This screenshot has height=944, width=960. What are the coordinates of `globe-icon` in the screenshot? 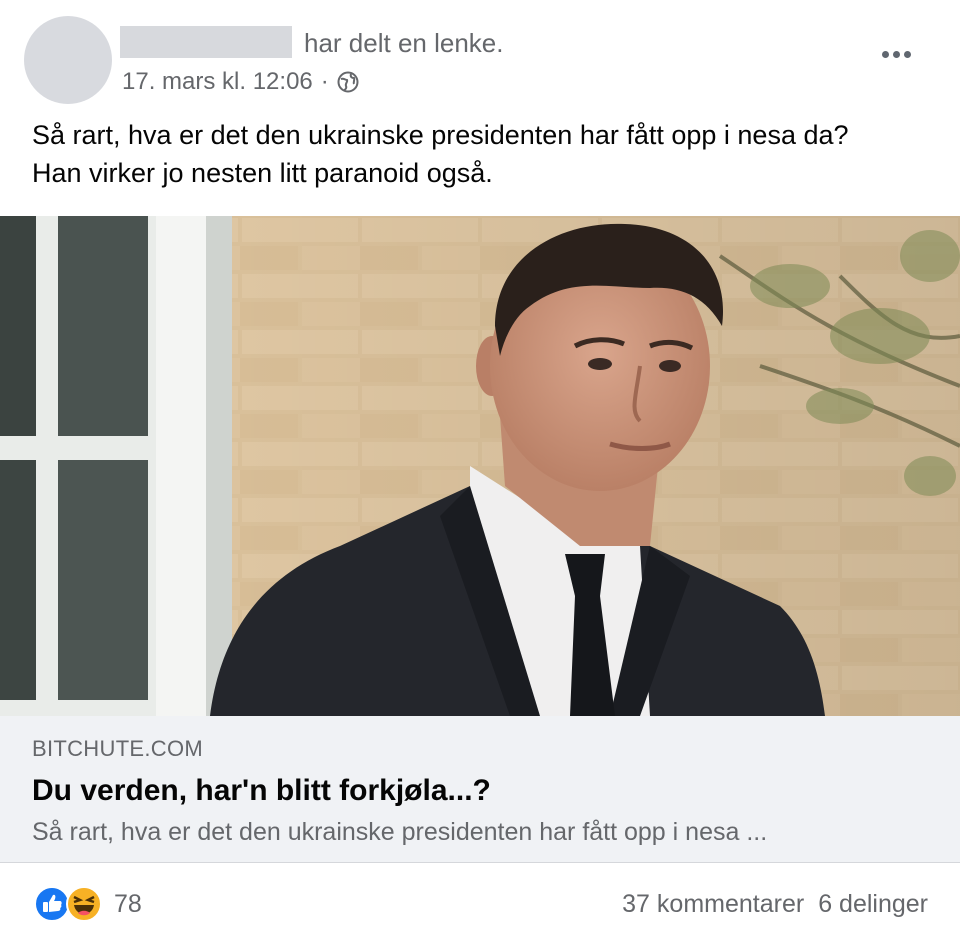 It's located at (348, 82).